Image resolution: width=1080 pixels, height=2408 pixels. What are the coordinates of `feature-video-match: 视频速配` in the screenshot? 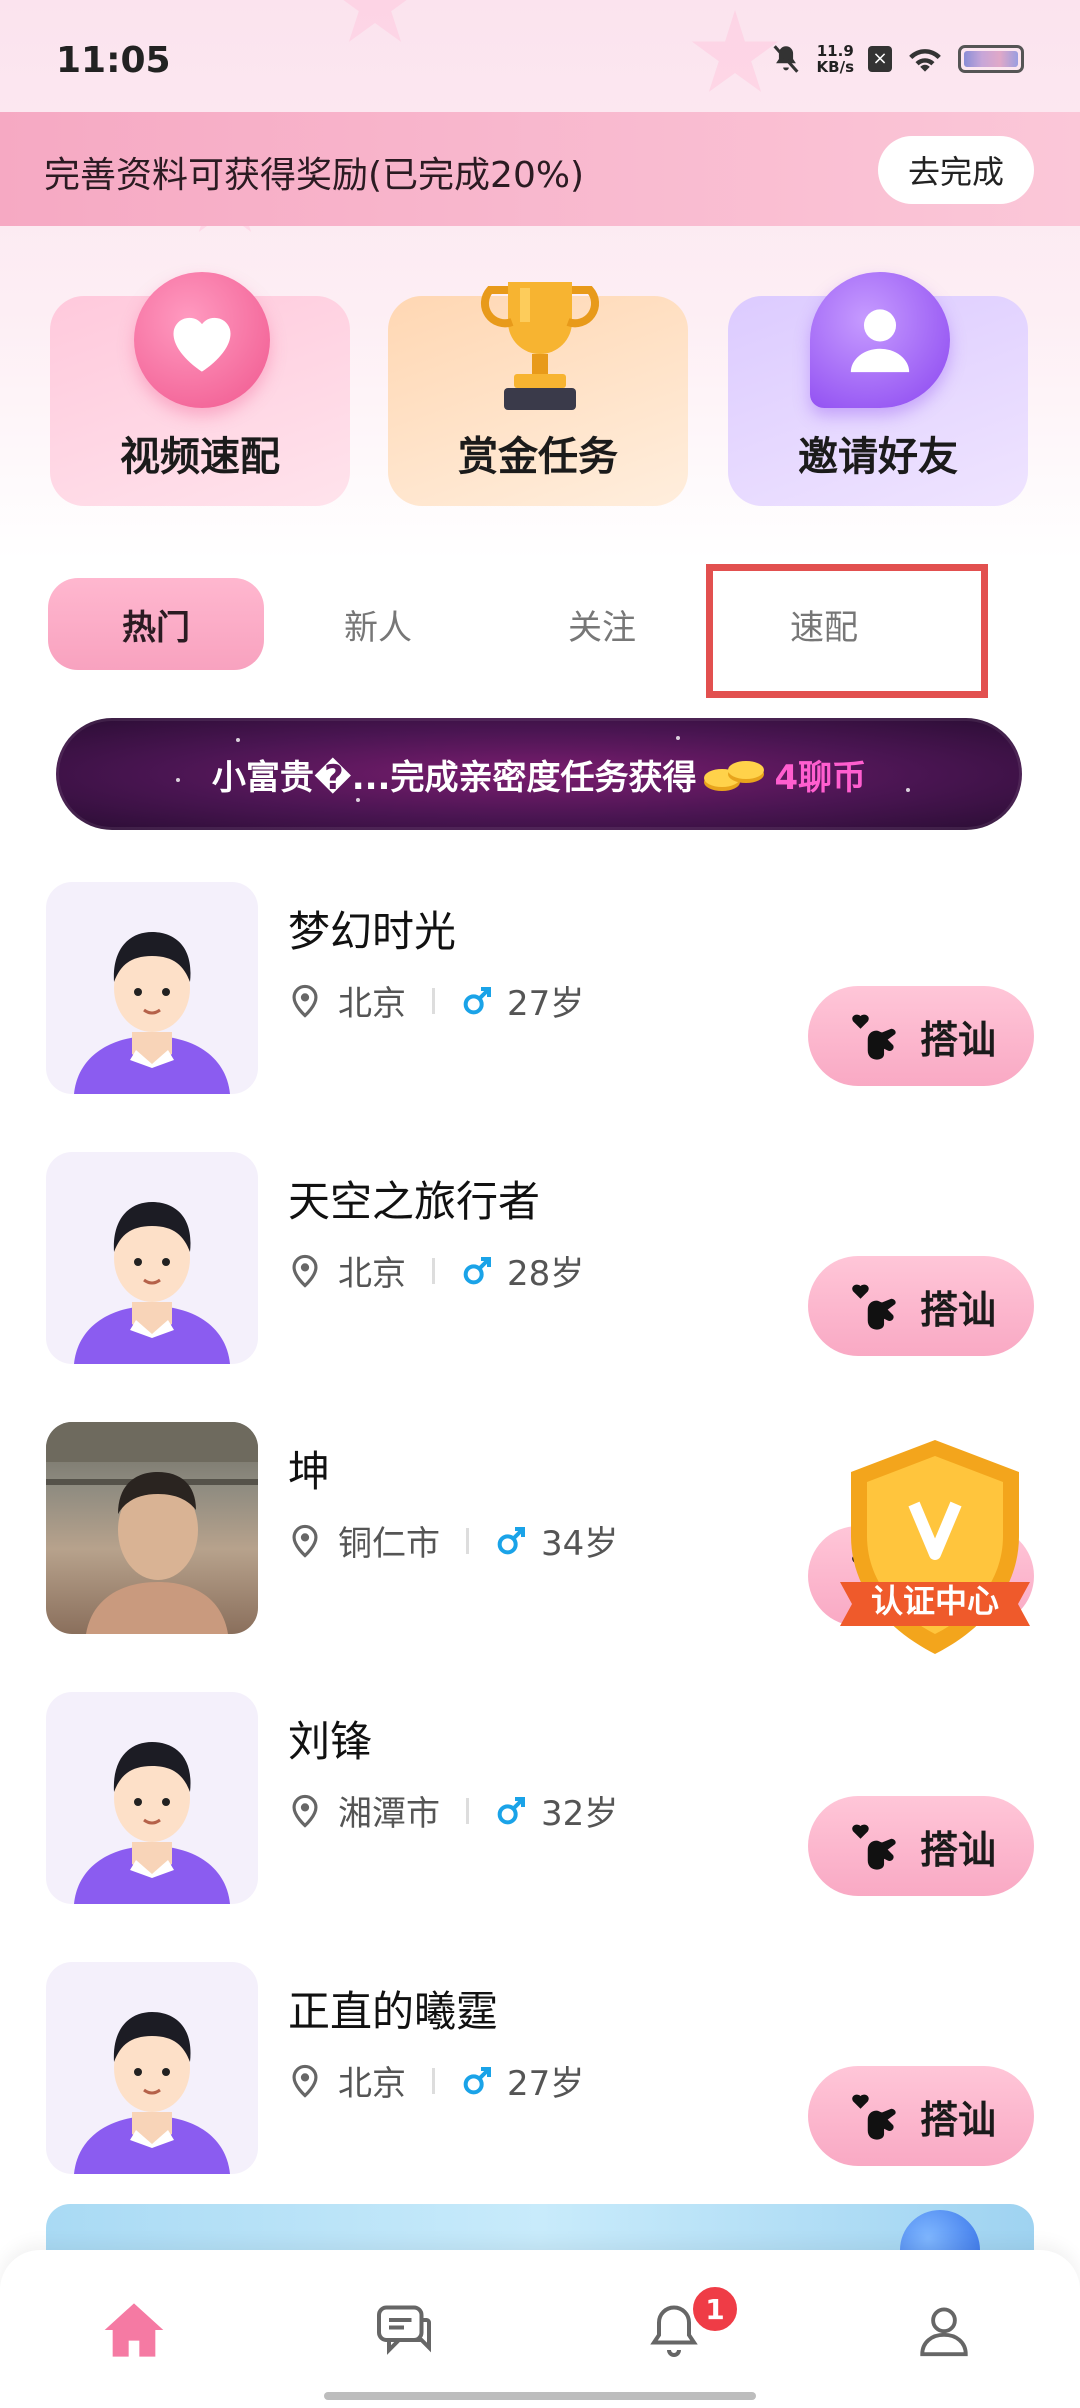 It's located at (200, 389).